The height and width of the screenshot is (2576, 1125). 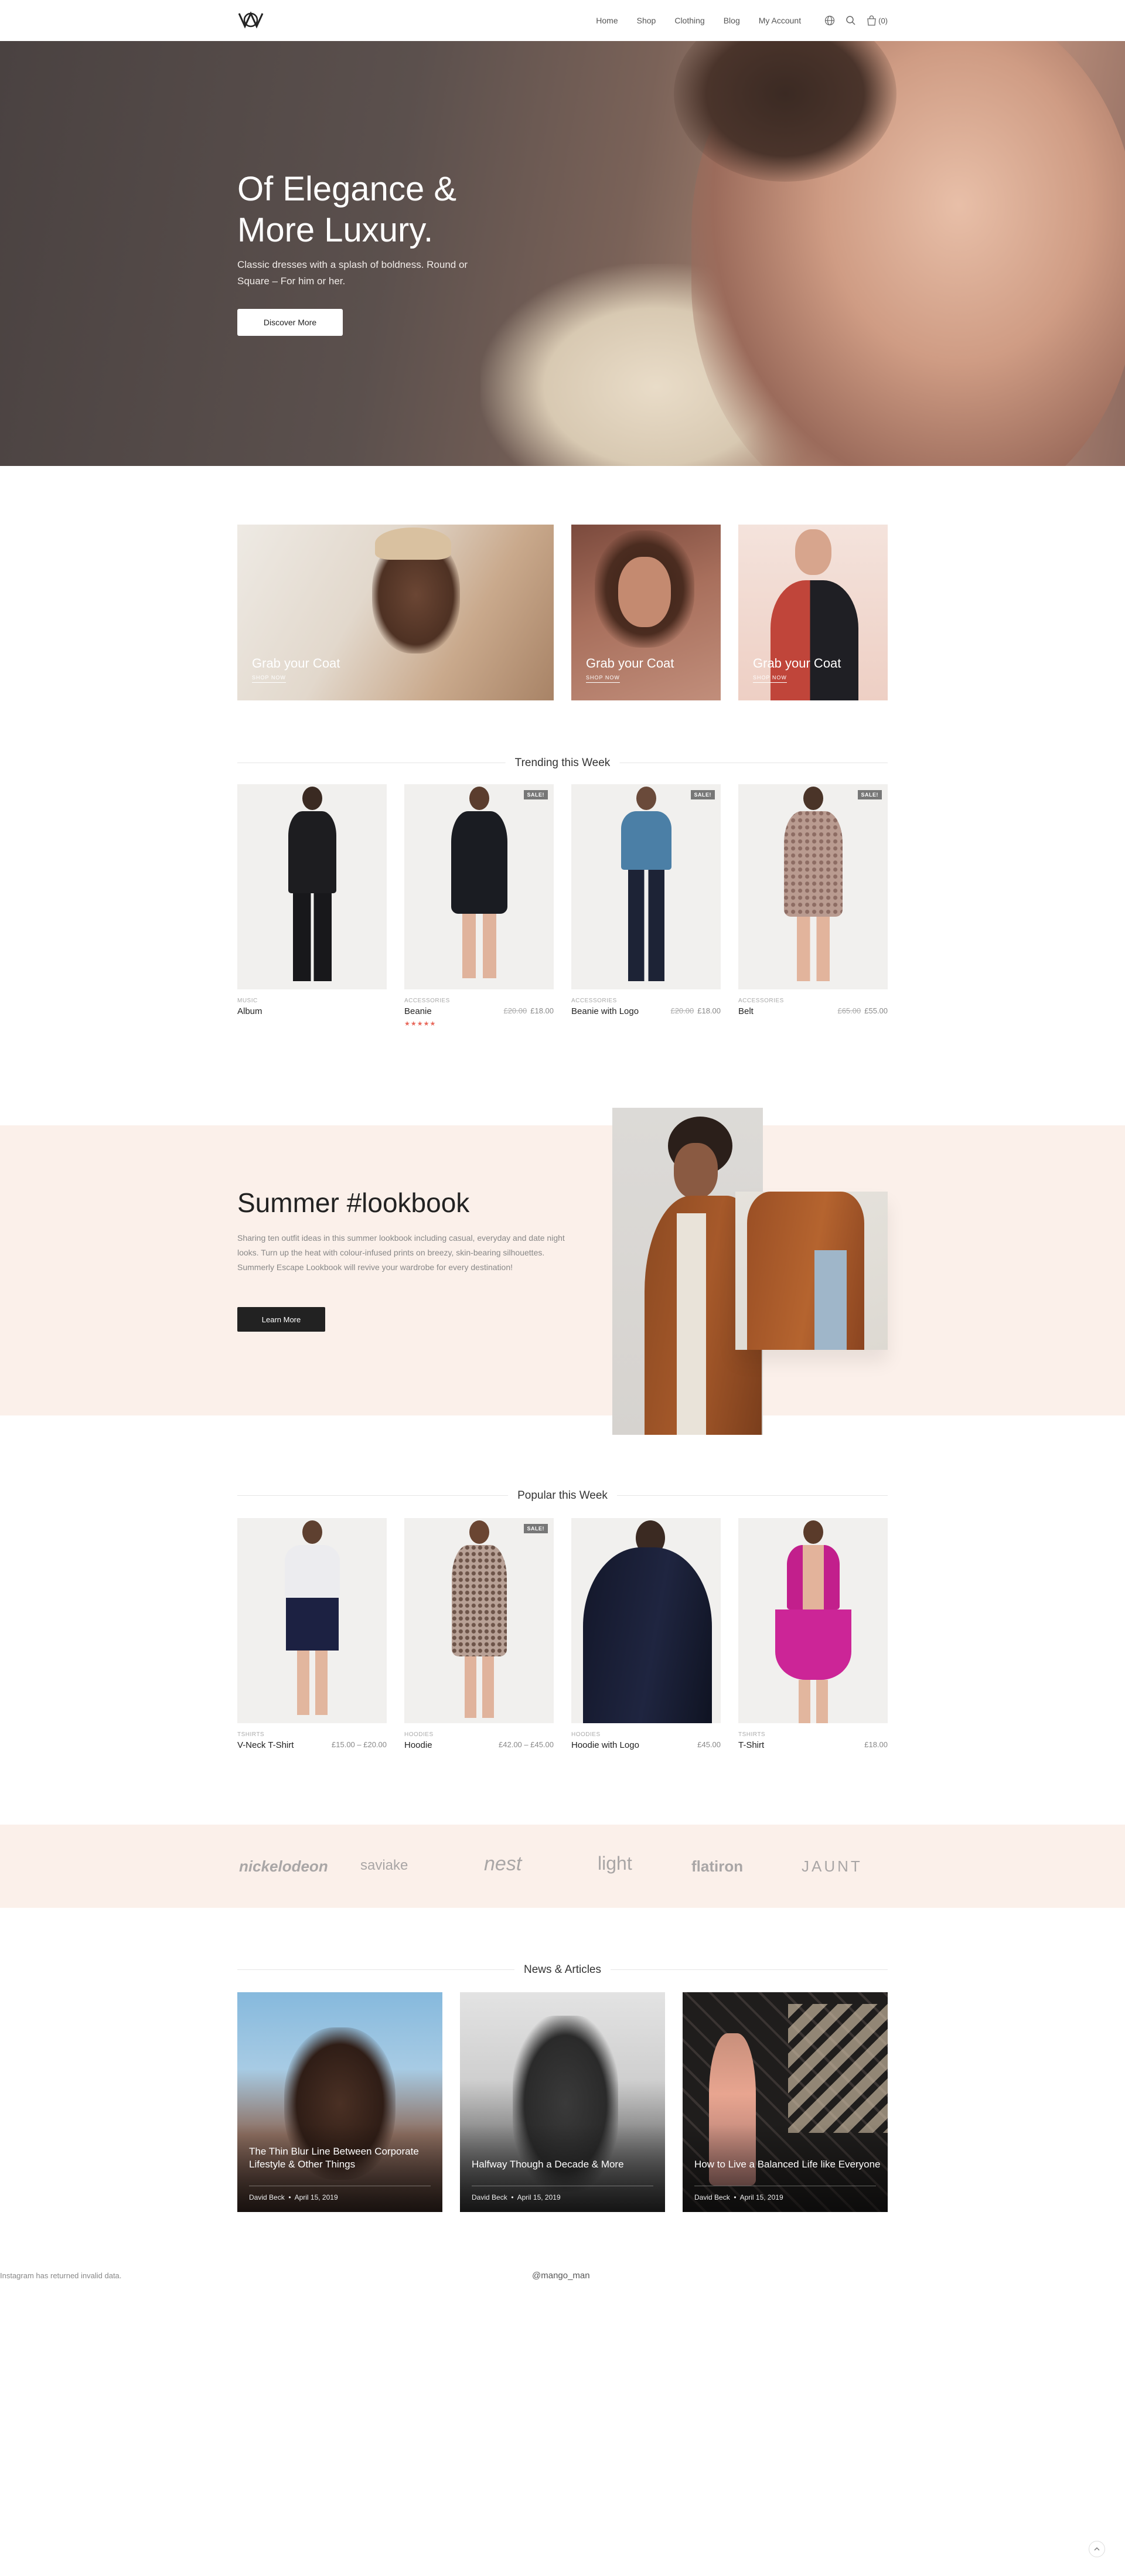 What do you see at coordinates (265, 1745) in the screenshot?
I see `product-name: V-Neck T-Shirt` at bounding box center [265, 1745].